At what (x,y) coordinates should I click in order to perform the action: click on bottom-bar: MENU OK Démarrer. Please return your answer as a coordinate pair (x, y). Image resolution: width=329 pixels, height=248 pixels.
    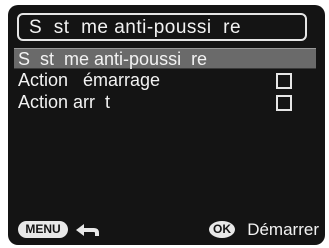
    Looking at the image, I should click on (166, 230).